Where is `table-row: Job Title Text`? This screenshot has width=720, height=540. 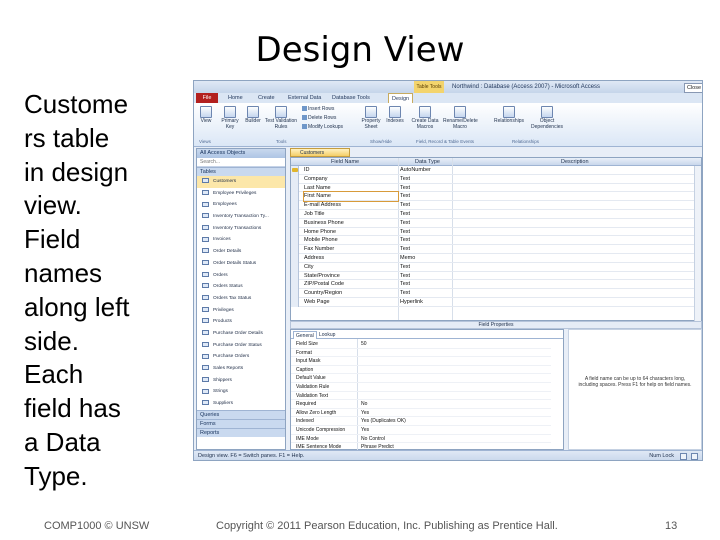 table-row: Job Title Text is located at coordinates (496, 214).